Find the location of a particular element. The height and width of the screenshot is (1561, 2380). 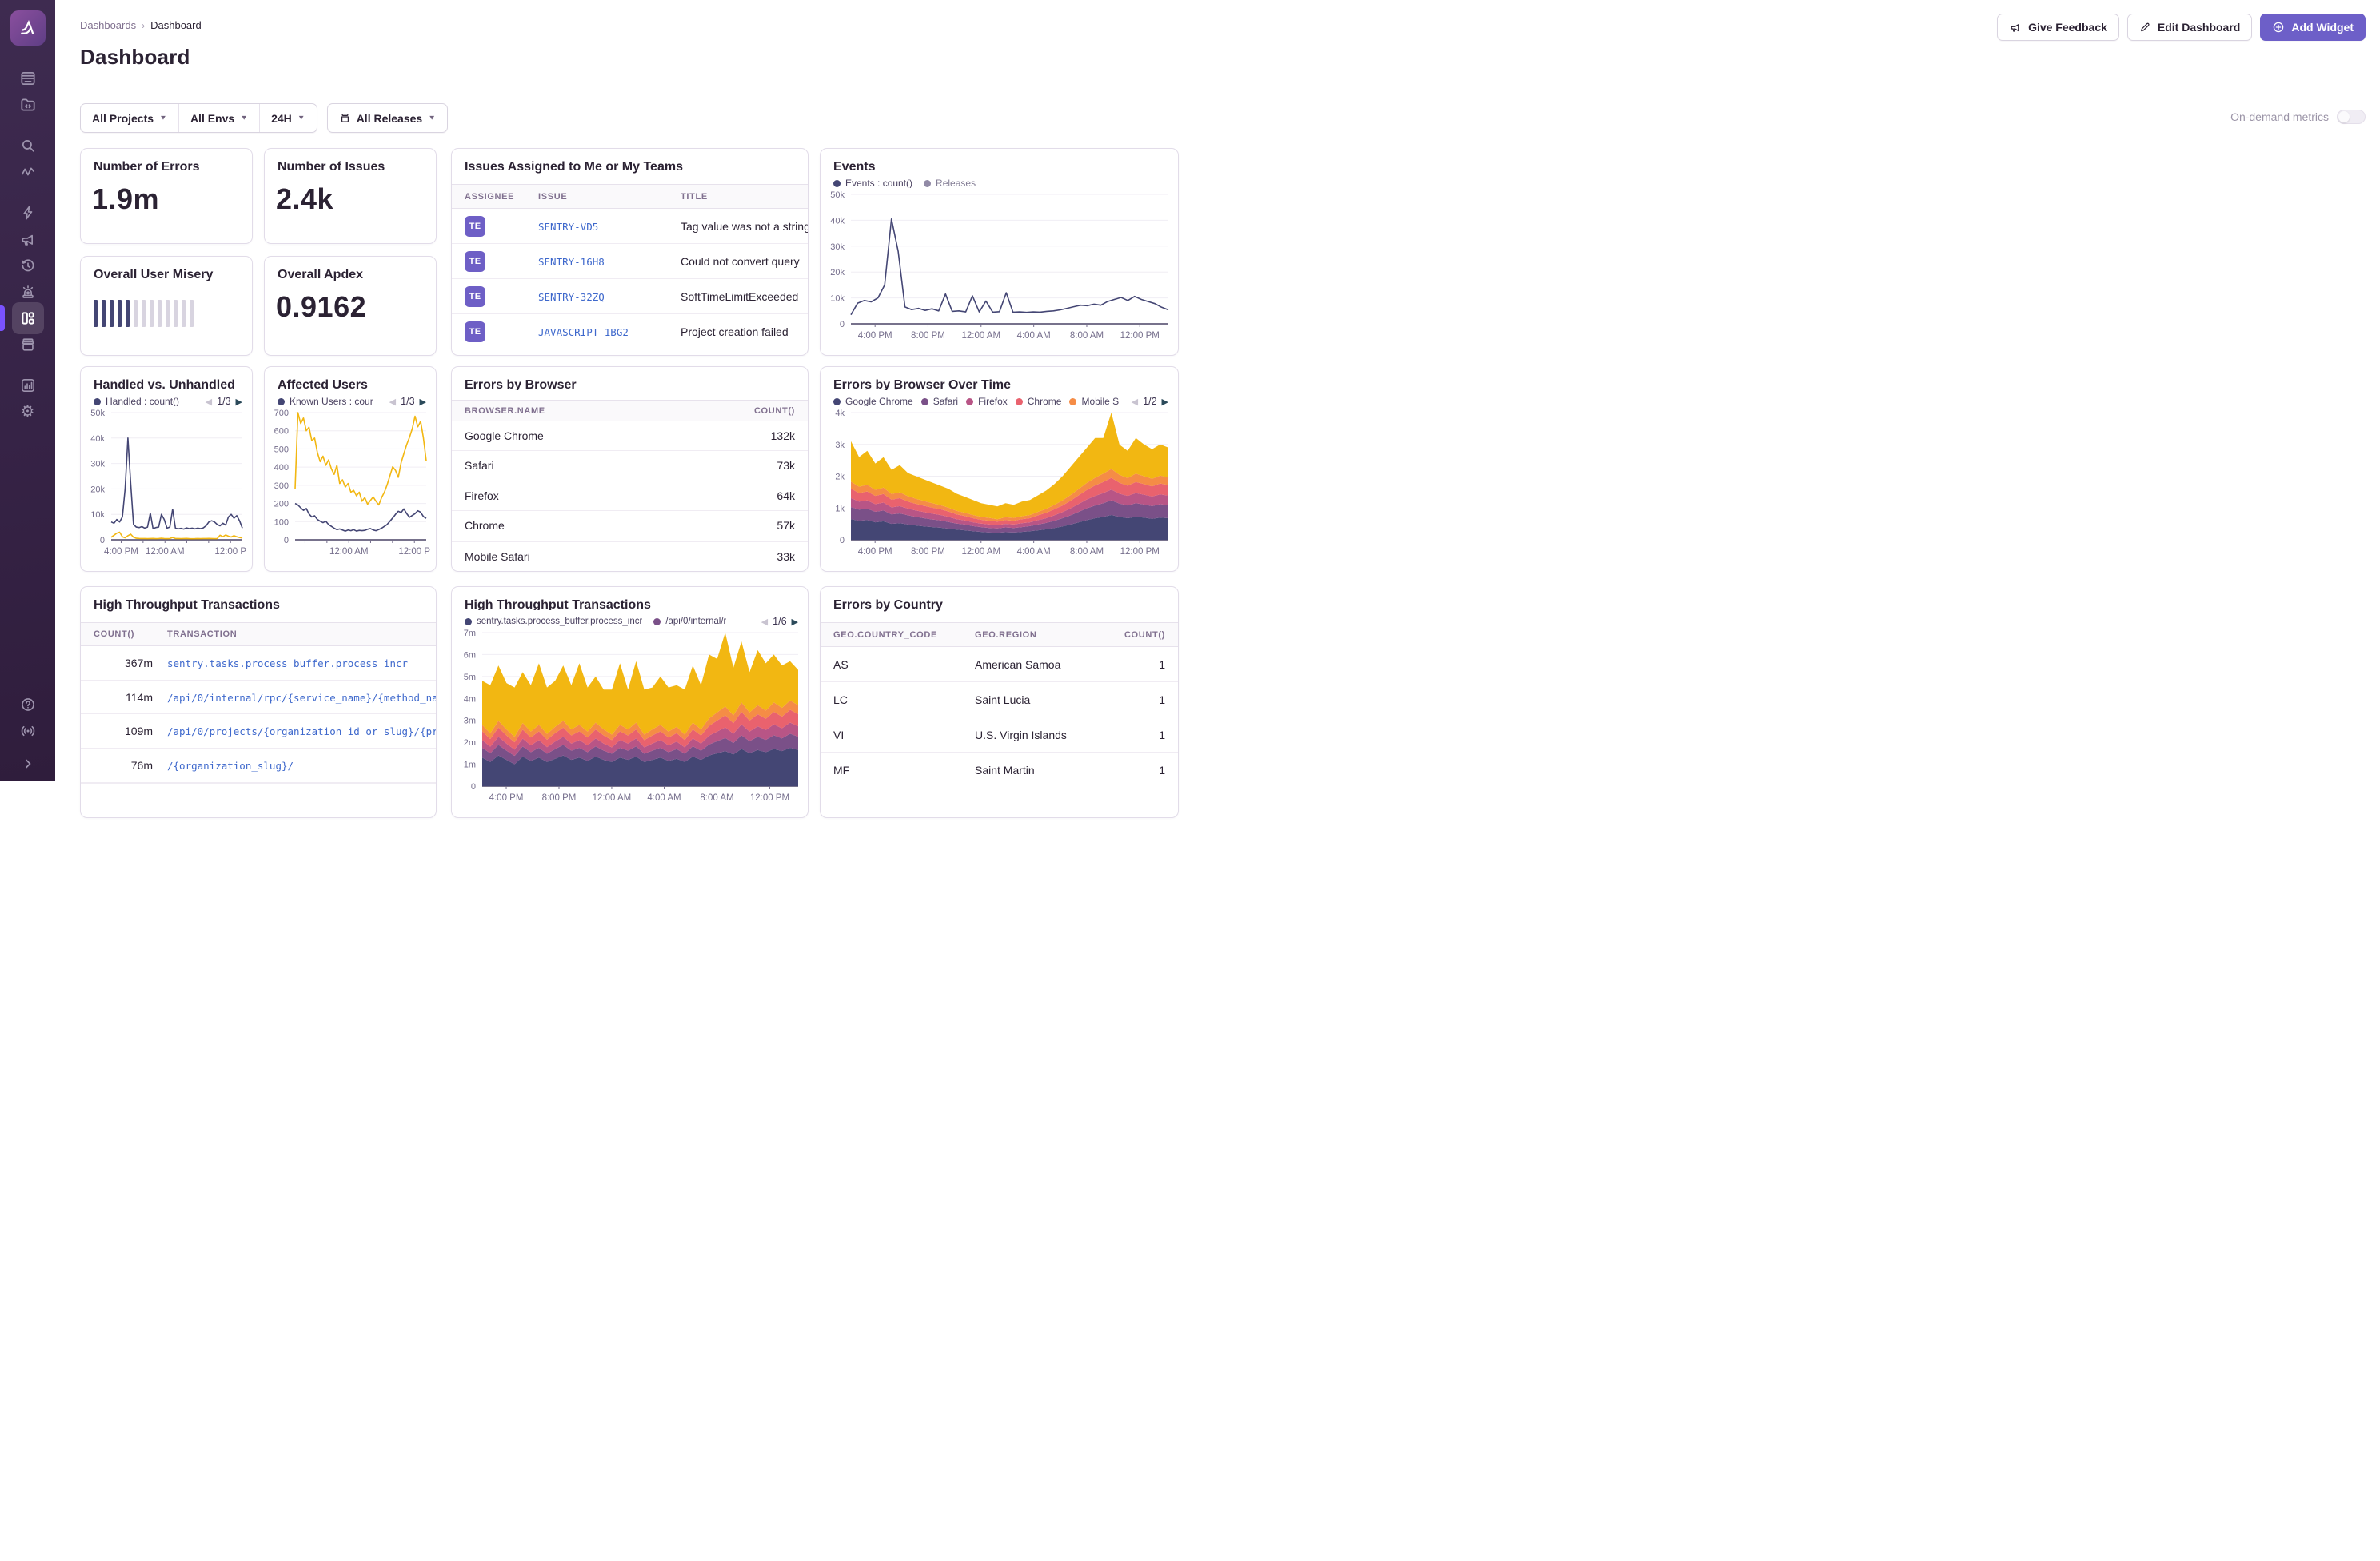

collapse-sidebar-button is located at coordinates (28, 764).